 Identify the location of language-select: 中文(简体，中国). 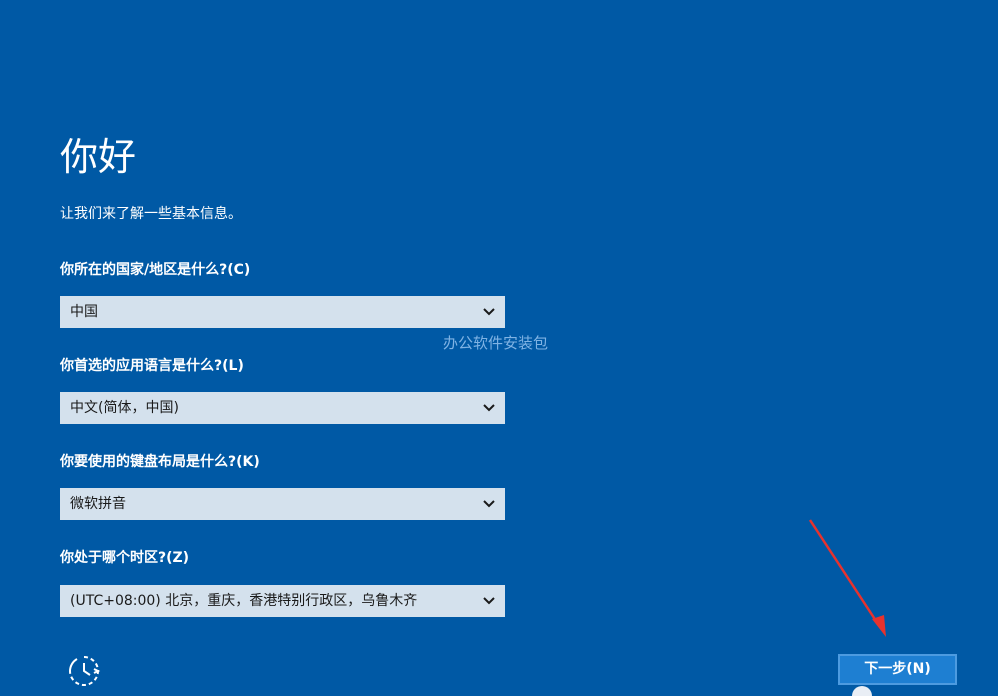
(282, 408).